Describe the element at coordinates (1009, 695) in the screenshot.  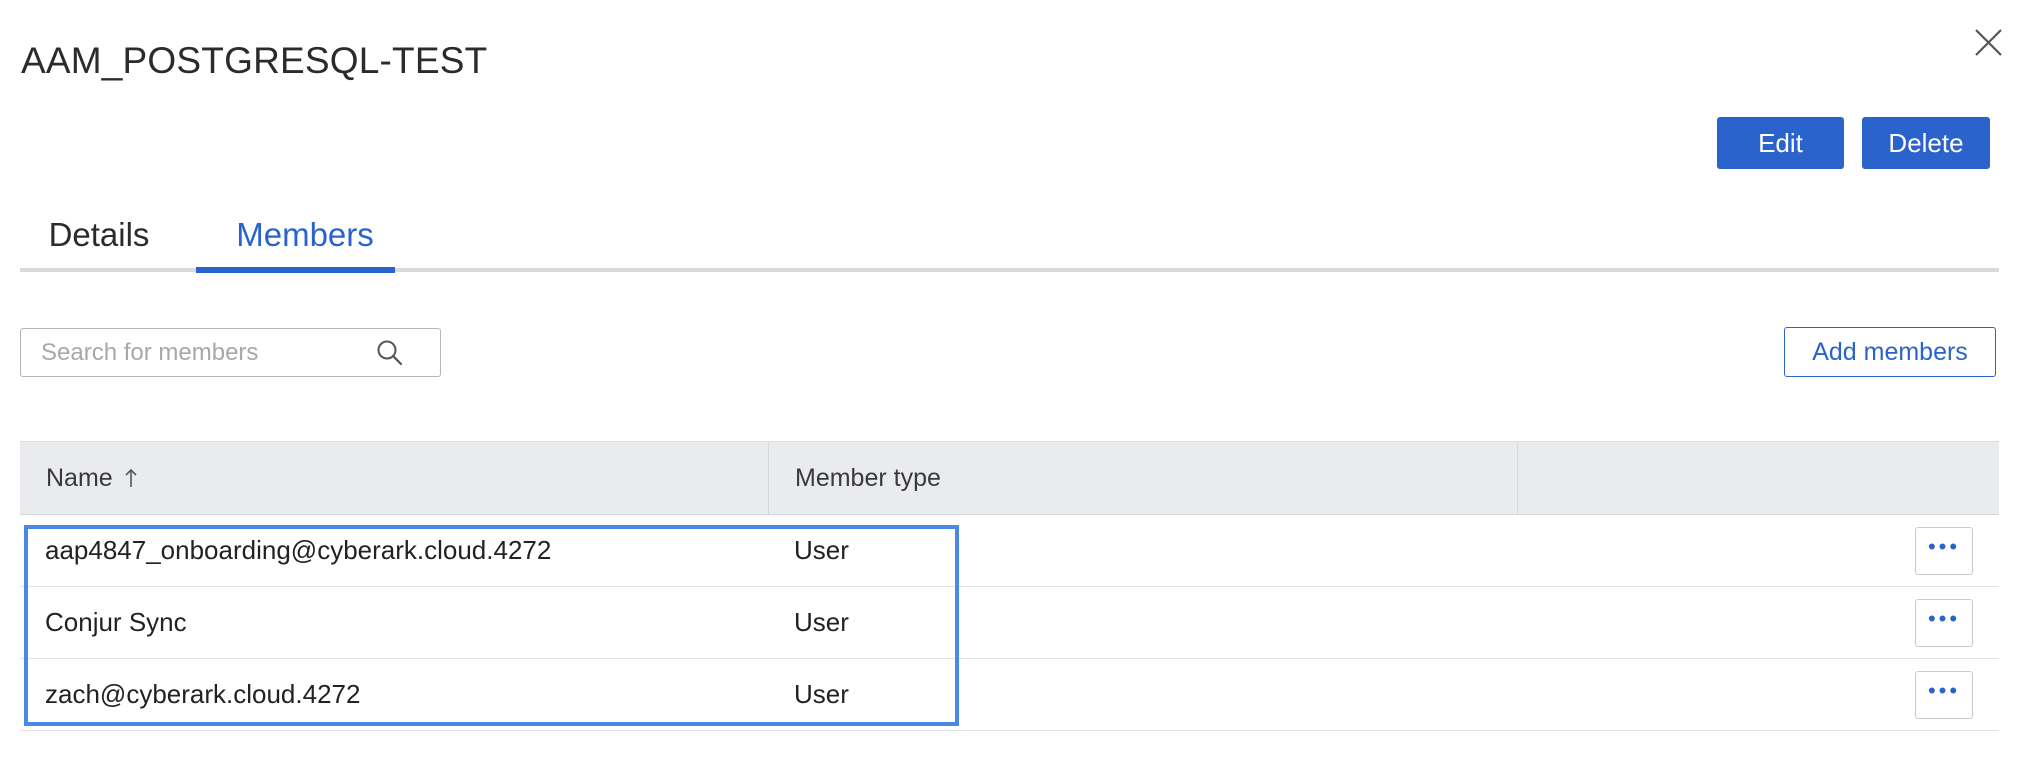
I see `table-row: zach@cyberark.cloud.4272 User •••` at that location.